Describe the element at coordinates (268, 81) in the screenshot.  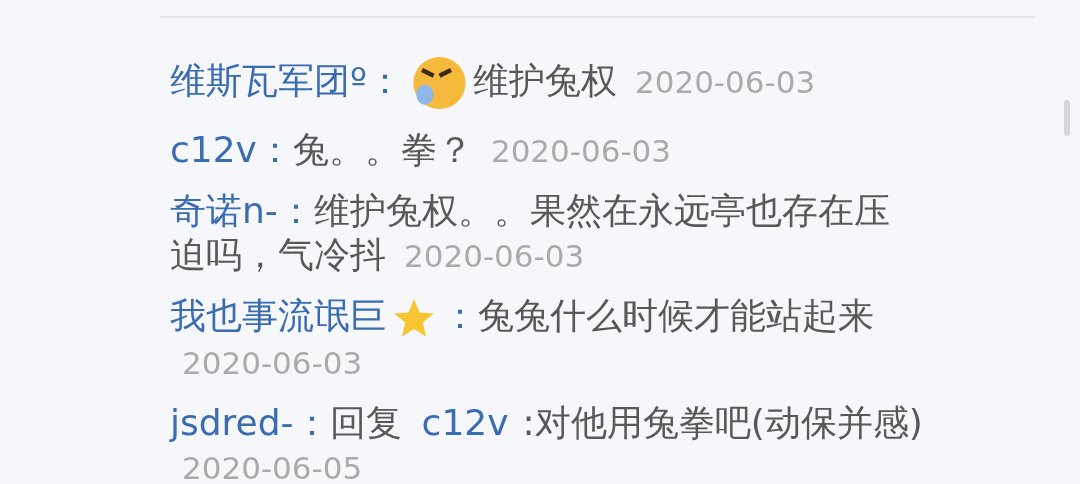
I see `user-name: 维斯瓦军团º` at that location.